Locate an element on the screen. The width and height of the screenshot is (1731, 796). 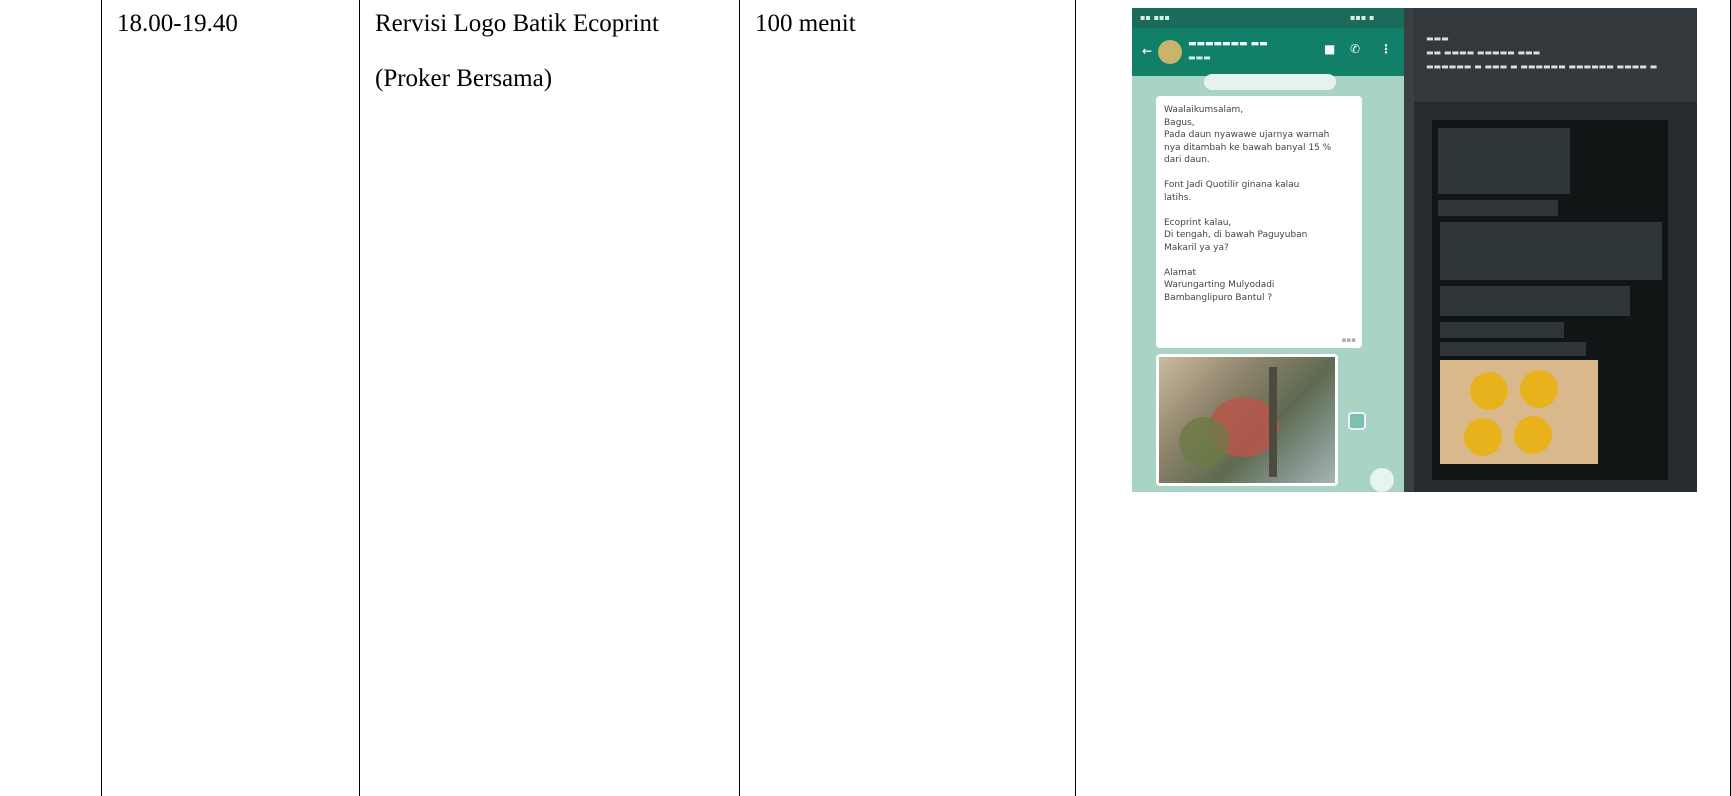
chat-photo is located at coordinates (1247, 420).